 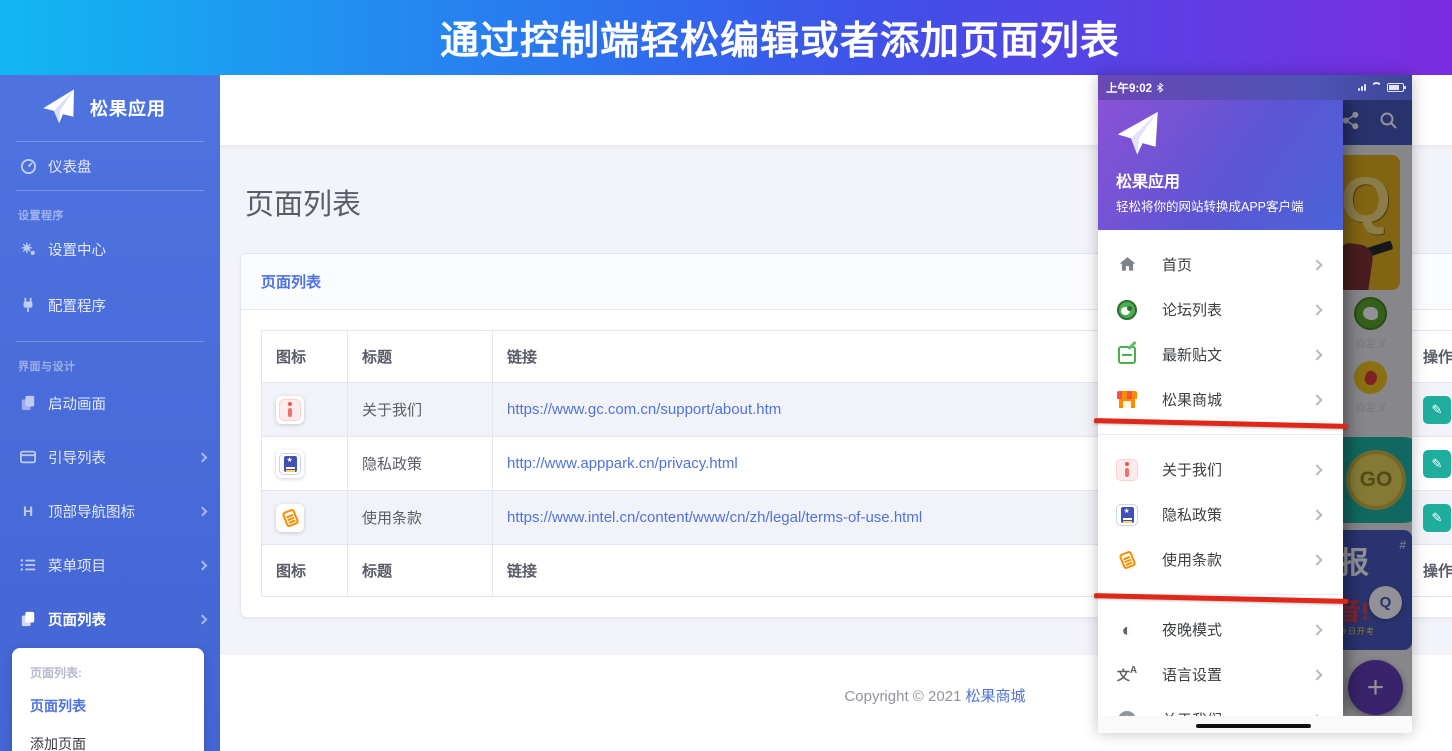 What do you see at coordinates (77, 404) in the screenshot?
I see `sidebar-item-label: 启动画面` at bounding box center [77, 404].